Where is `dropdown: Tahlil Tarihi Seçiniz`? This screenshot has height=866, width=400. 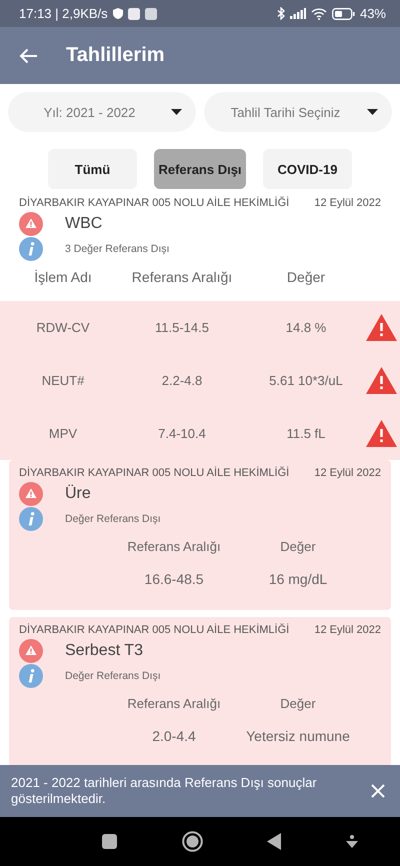 dropdown: Tahlil Tarihi Seçiniz is located at coordinates (298, 112).